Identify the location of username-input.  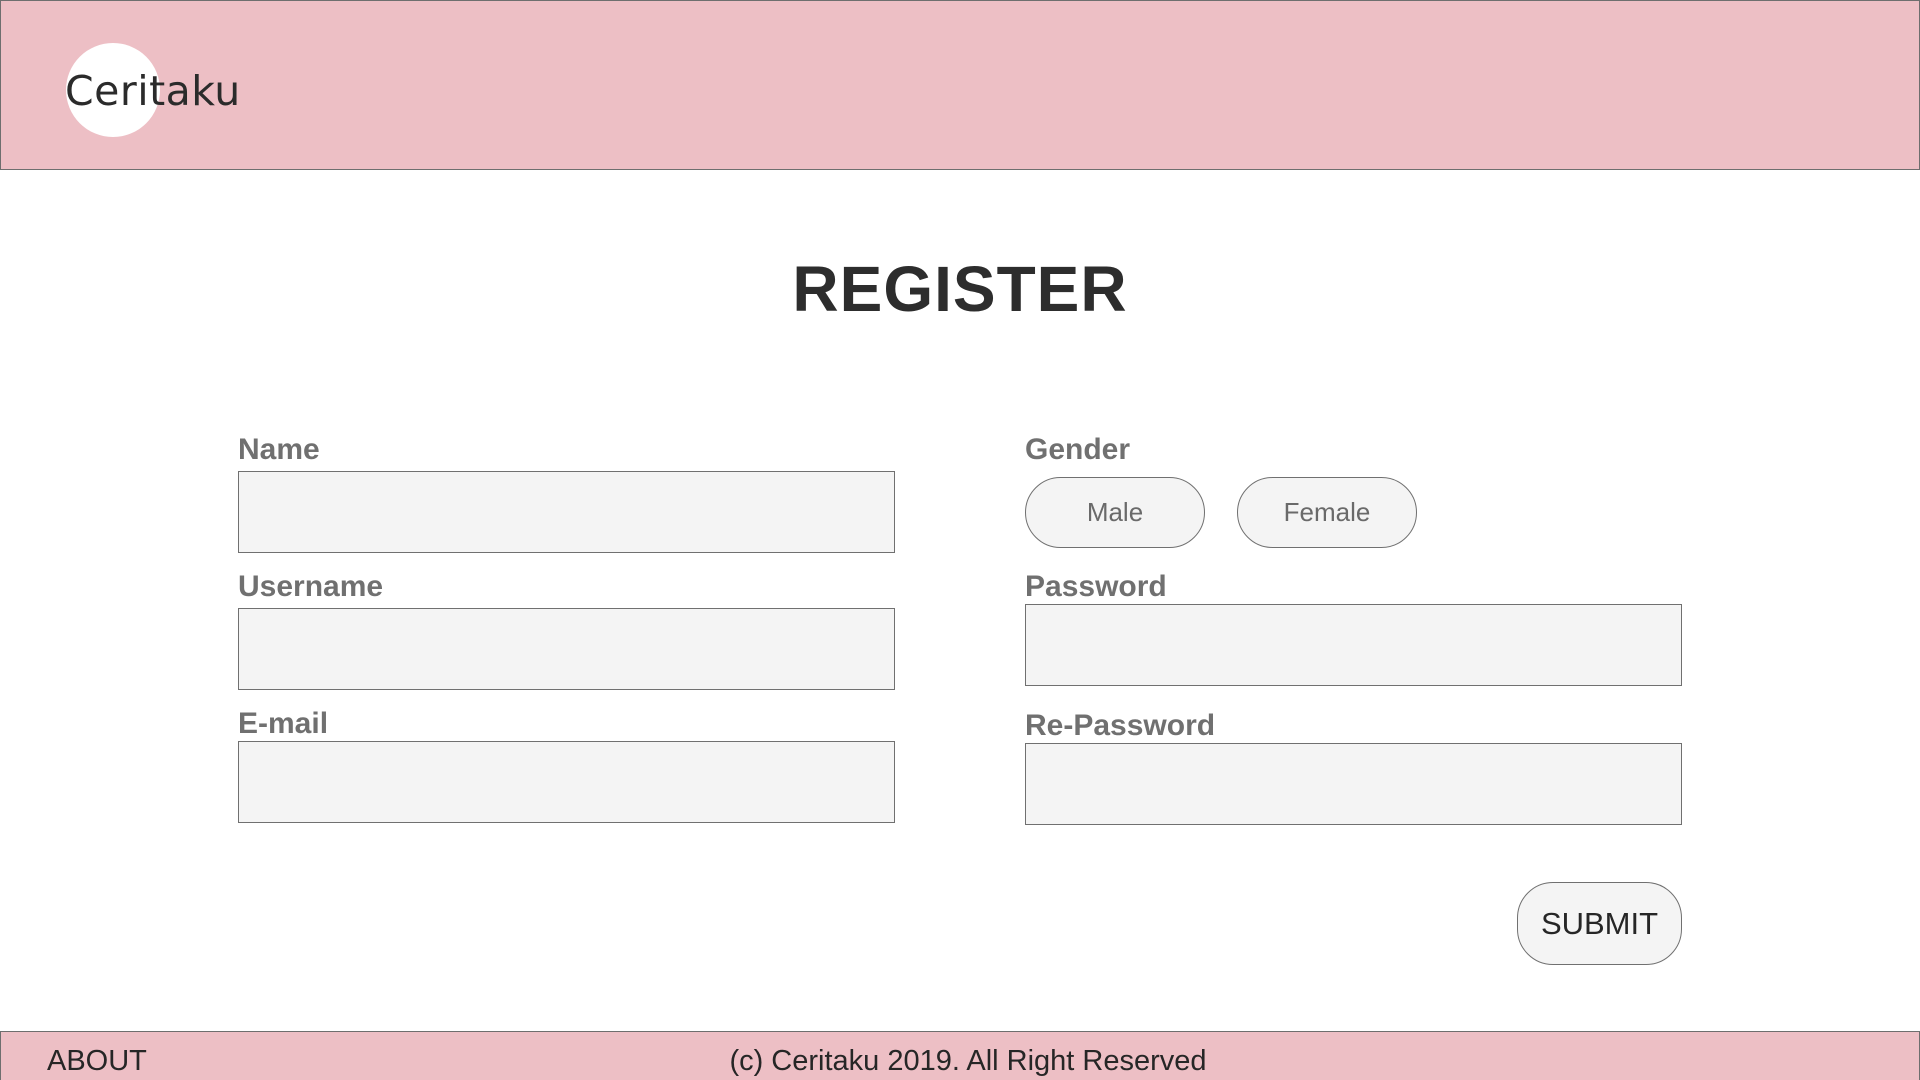
(566, 649).